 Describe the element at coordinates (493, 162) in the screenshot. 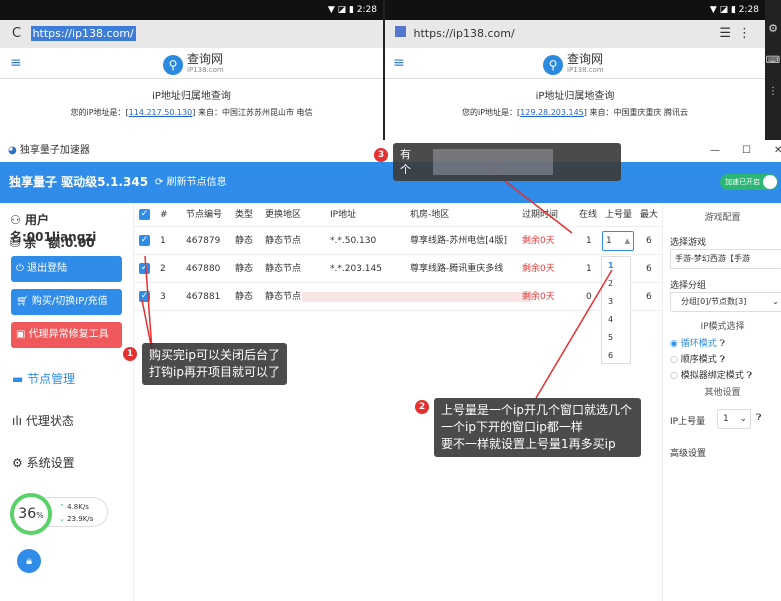

I see `redacted-blur` at that location.